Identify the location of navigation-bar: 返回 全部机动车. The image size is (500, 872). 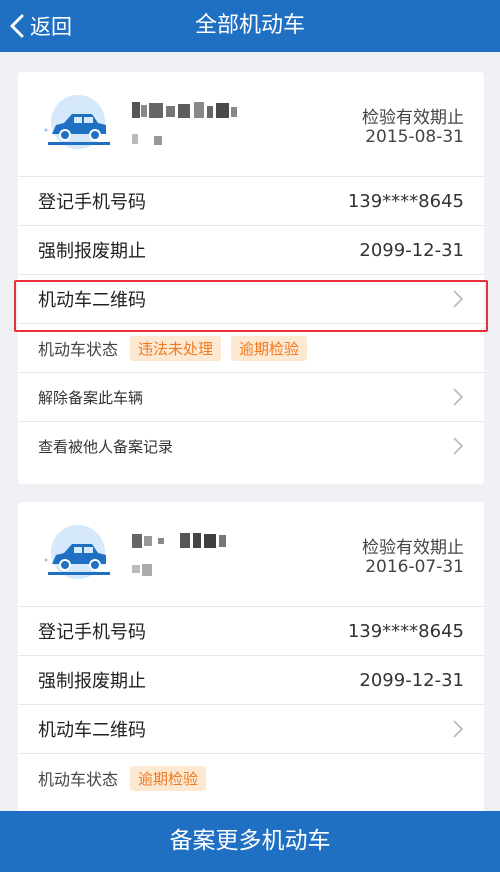
(250, 26).